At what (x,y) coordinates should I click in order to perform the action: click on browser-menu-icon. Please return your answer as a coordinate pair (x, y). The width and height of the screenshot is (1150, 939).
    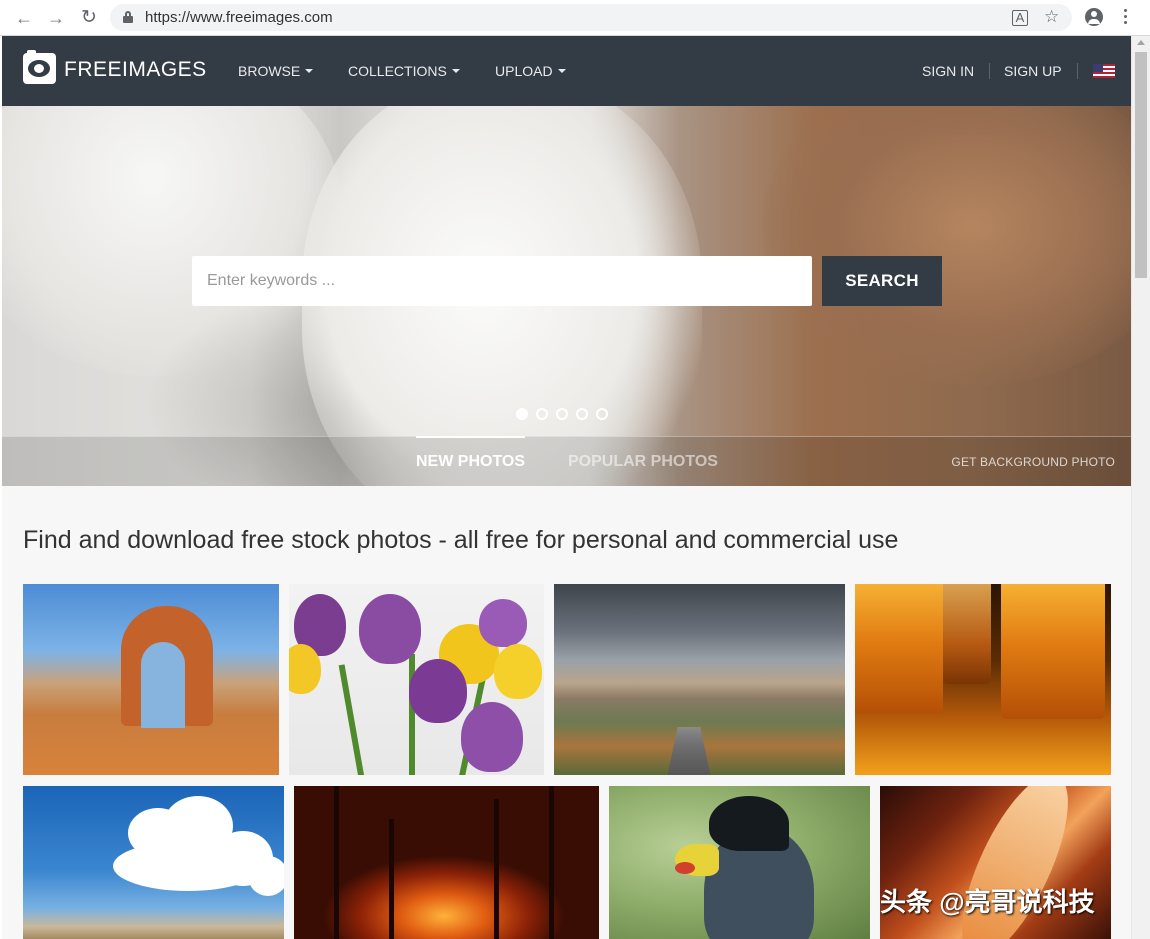
    Looking at the image, I should click on (1126, 18).